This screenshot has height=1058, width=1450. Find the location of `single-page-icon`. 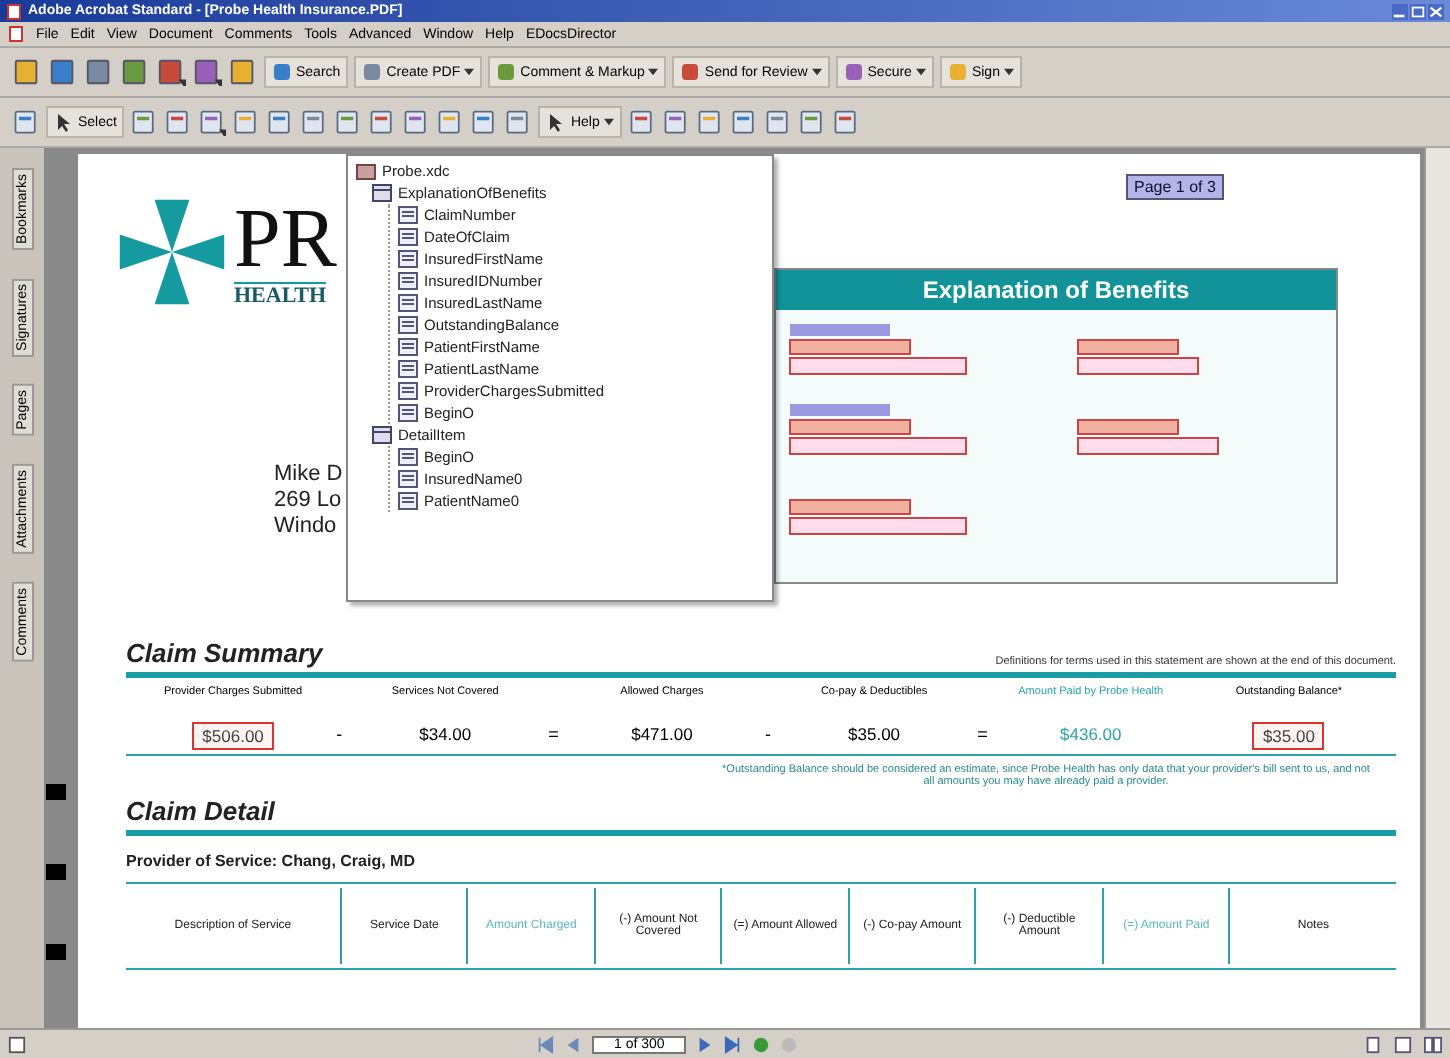

single-page-icon is located at coordinates (1373, 1044).